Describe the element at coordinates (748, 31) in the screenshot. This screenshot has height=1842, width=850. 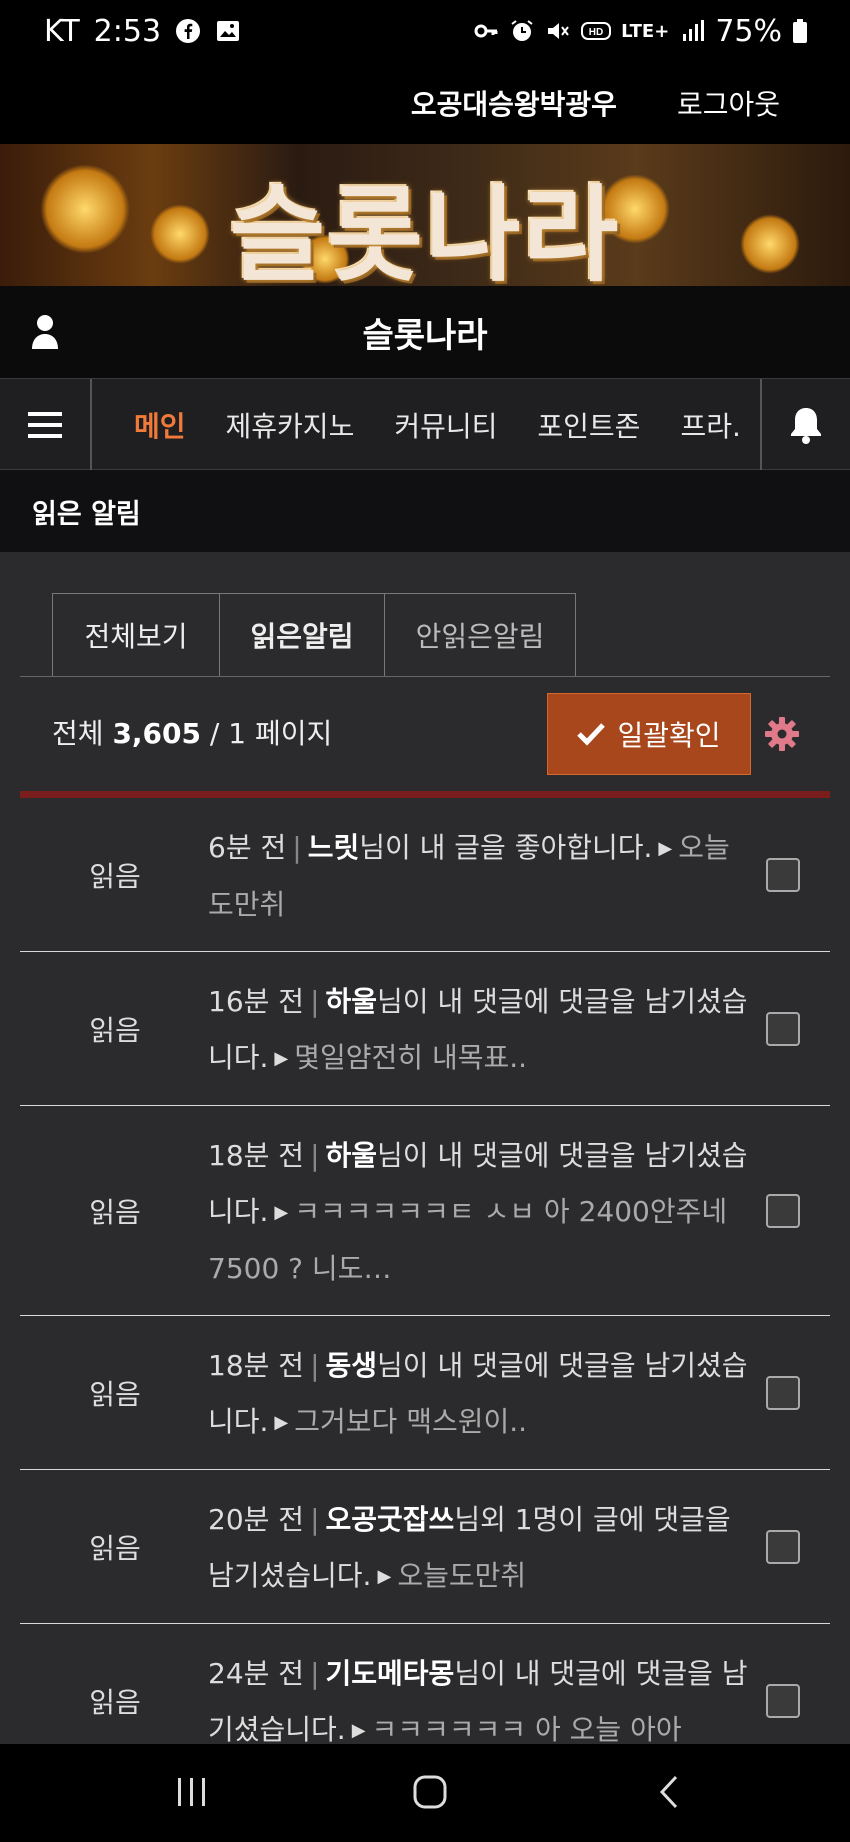
I see `battery-percent: 75%` at that location.